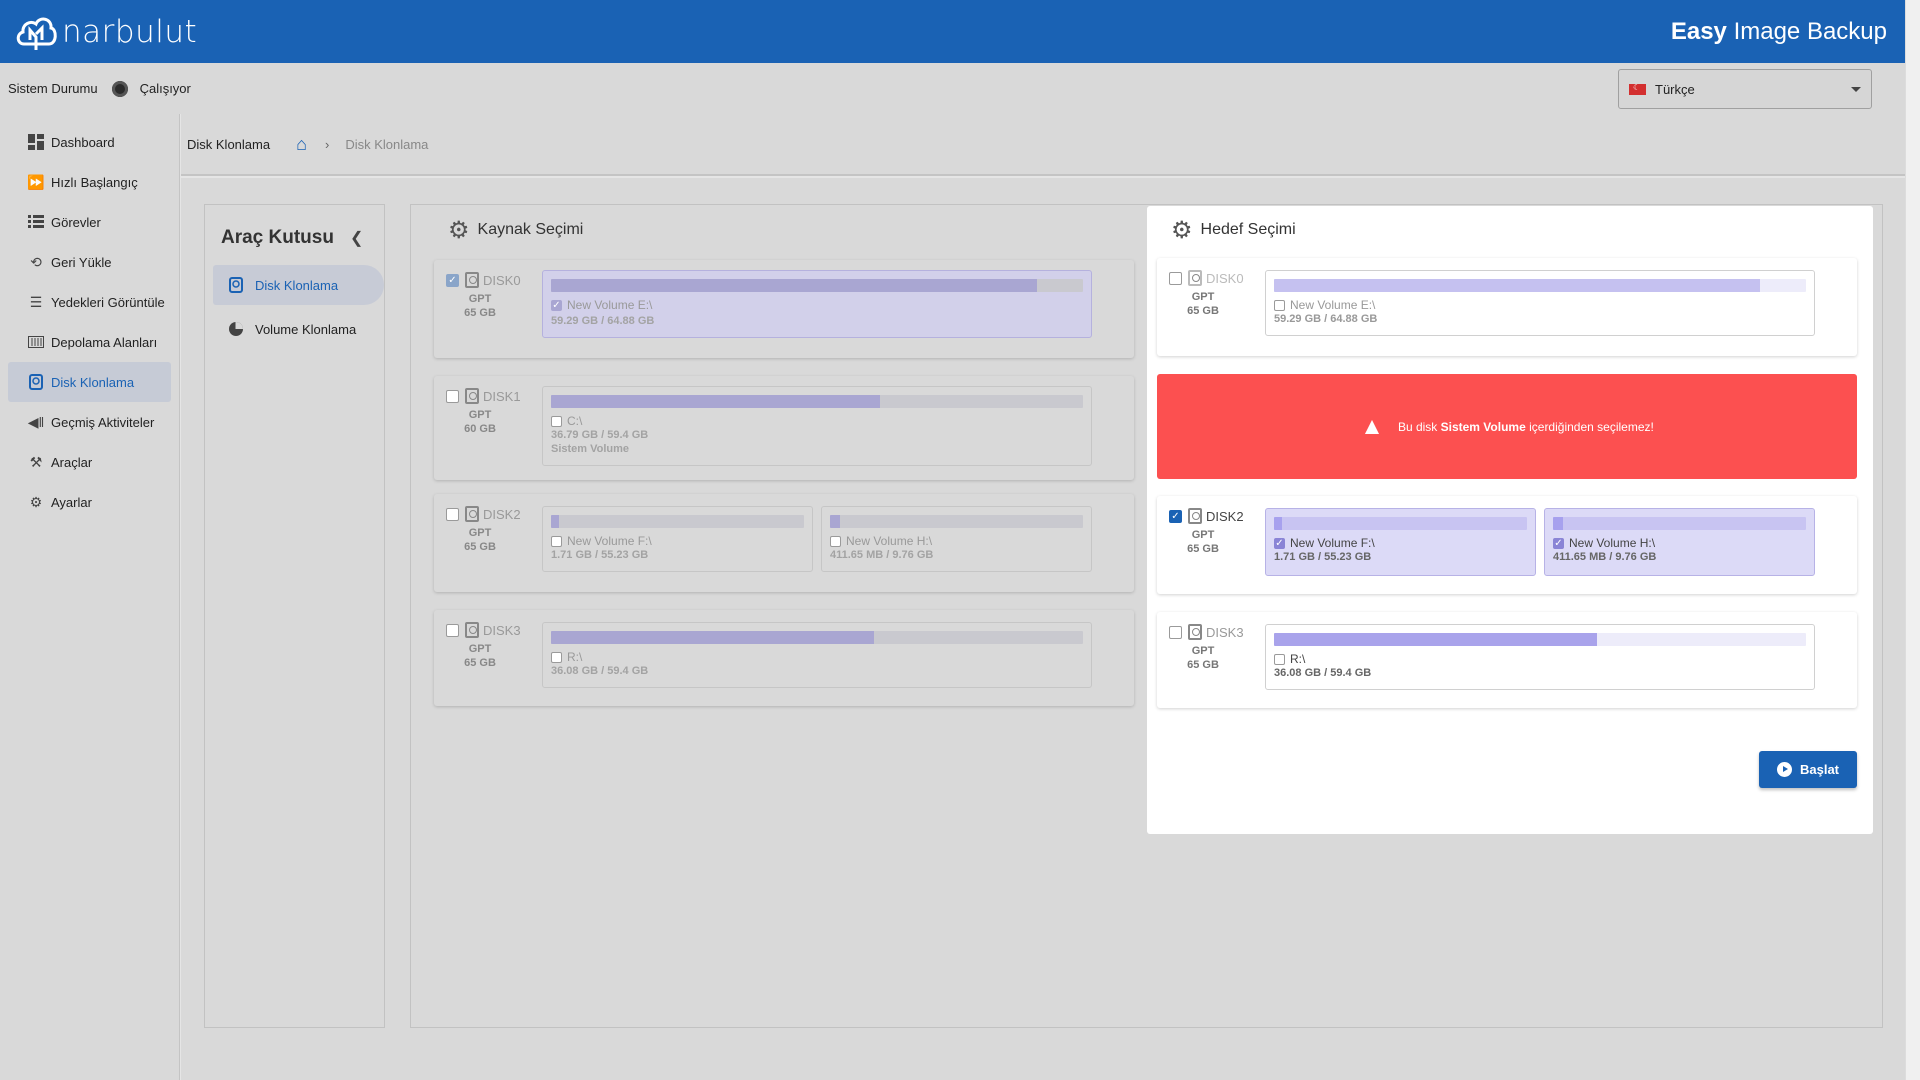  I want to click on system-status-label: Sistem Durumu, so click(53, 88).